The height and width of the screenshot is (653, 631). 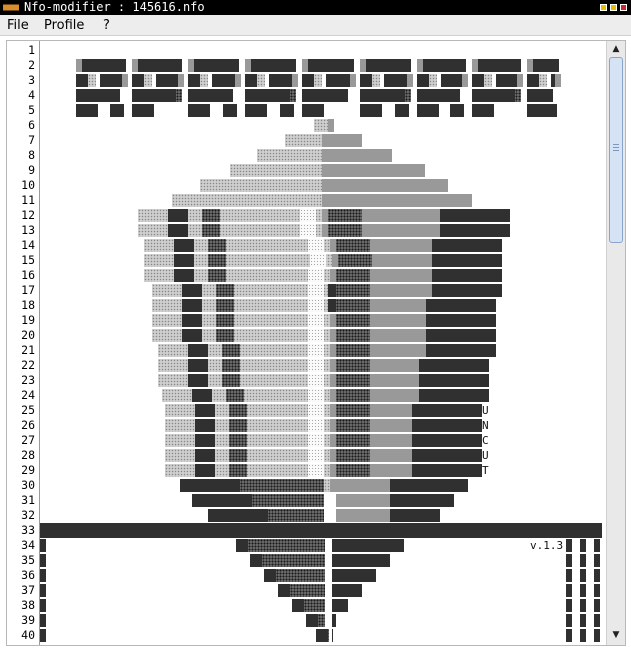 What do you see at coordinates (485, 425) in the screenshot?
I see `side-letter: N` at bounding box center [485, 425].